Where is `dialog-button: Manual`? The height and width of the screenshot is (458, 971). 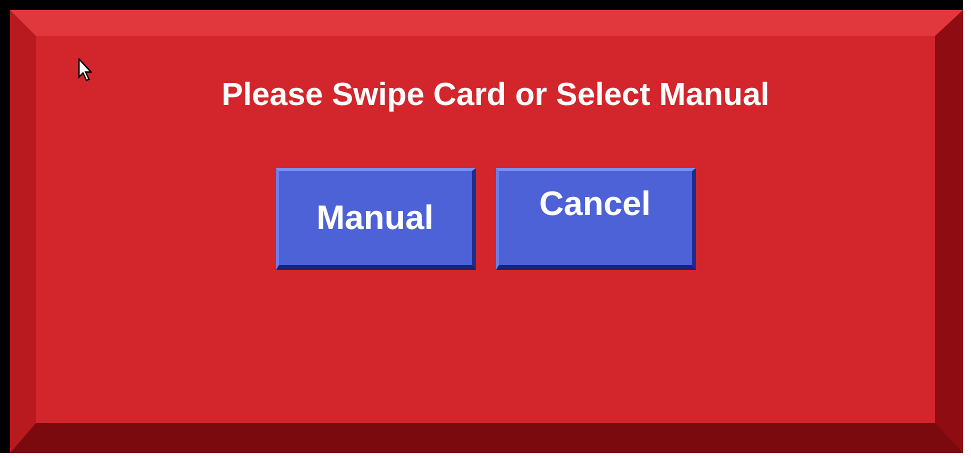
dialog-button: Manual is located at coordinates (376, 219).